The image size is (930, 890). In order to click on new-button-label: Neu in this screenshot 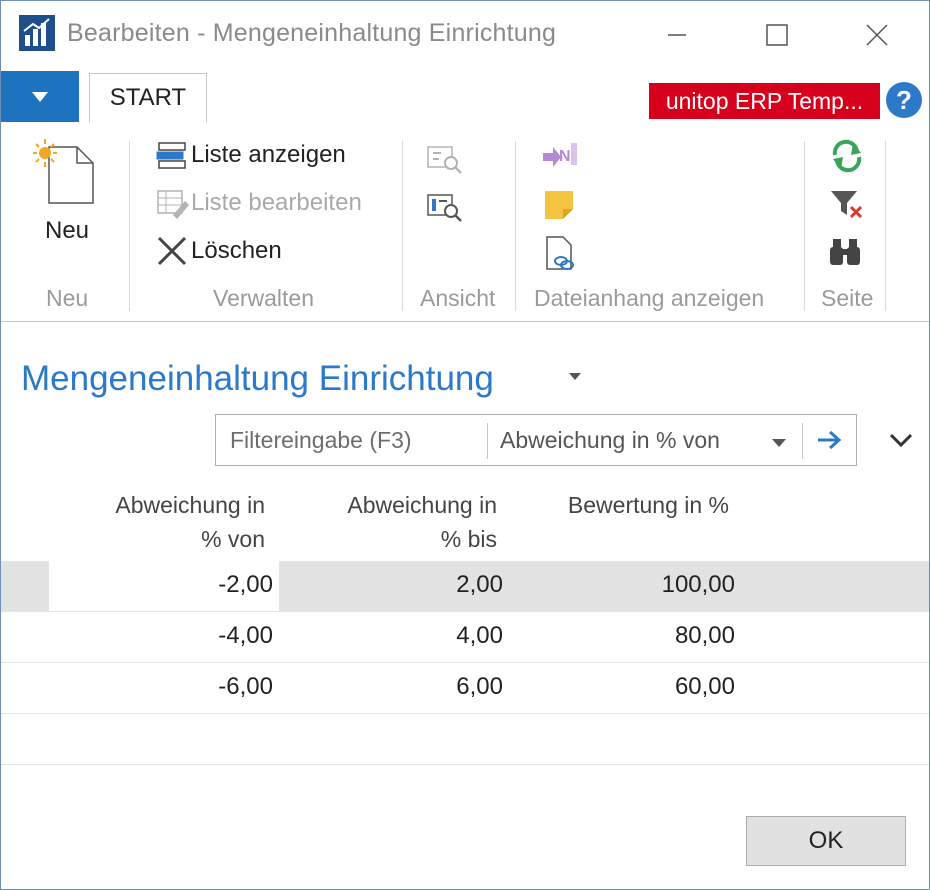, I will do `click(67, 230)`.